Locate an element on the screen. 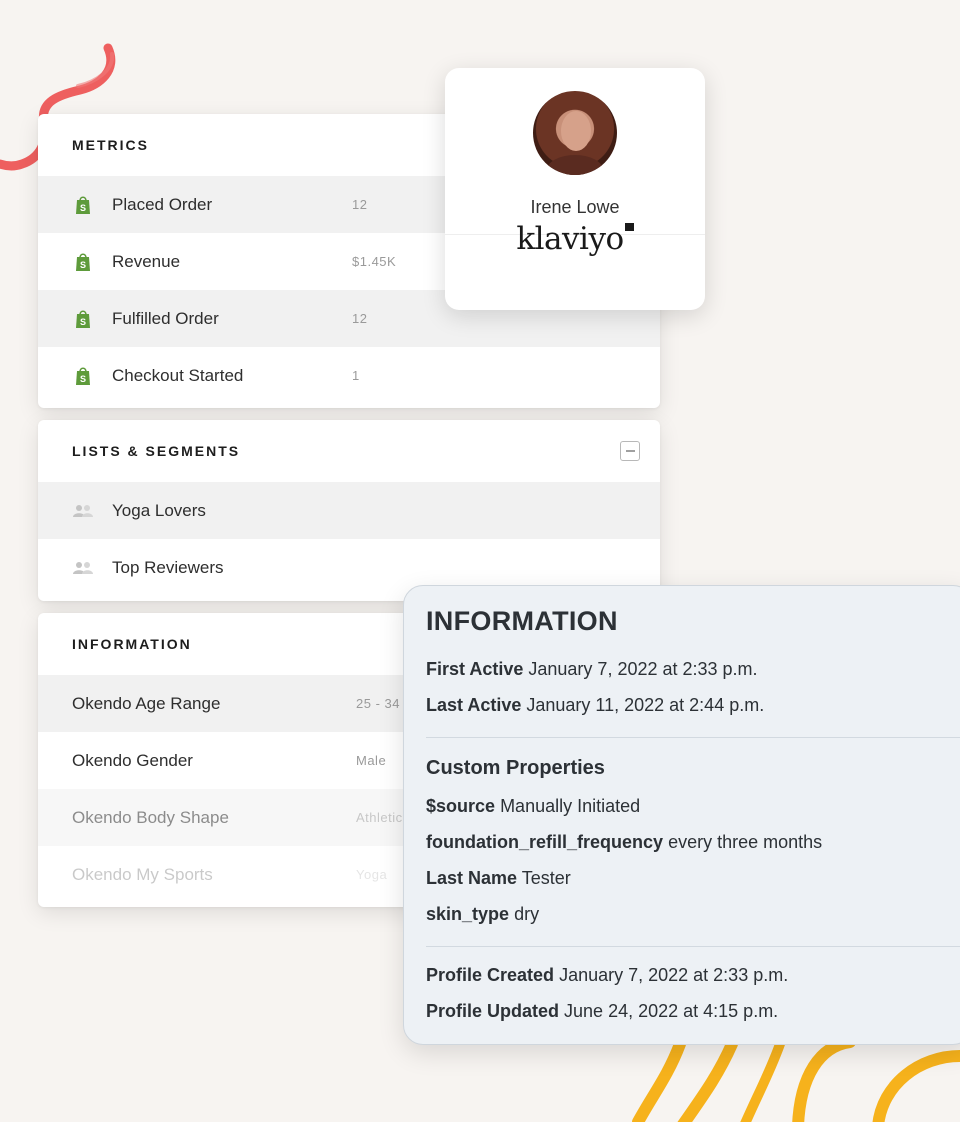  profile-name: Irene Lowe is located at coordinates (575, 207).